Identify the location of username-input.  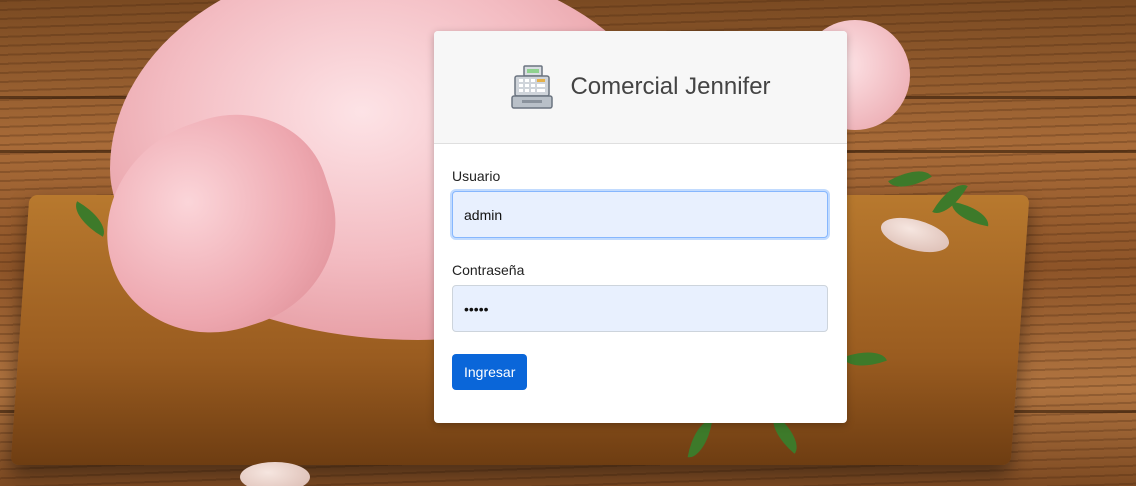
(640, 214).